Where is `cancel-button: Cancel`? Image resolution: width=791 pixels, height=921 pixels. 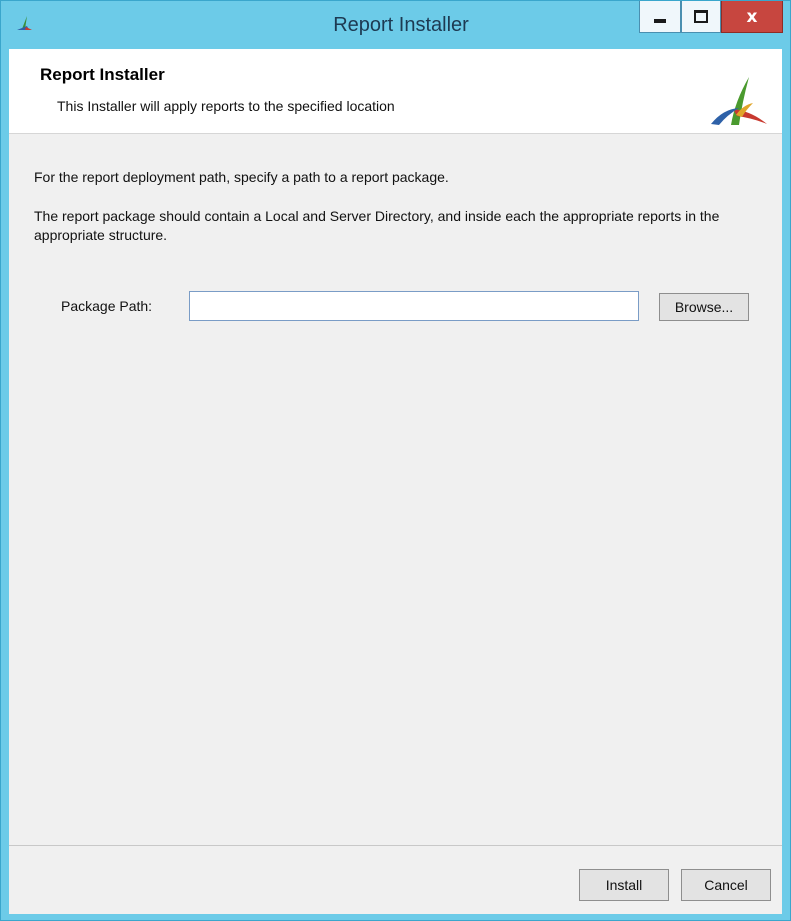 cancel-button: Cancel is located at coordinates (726, 885).